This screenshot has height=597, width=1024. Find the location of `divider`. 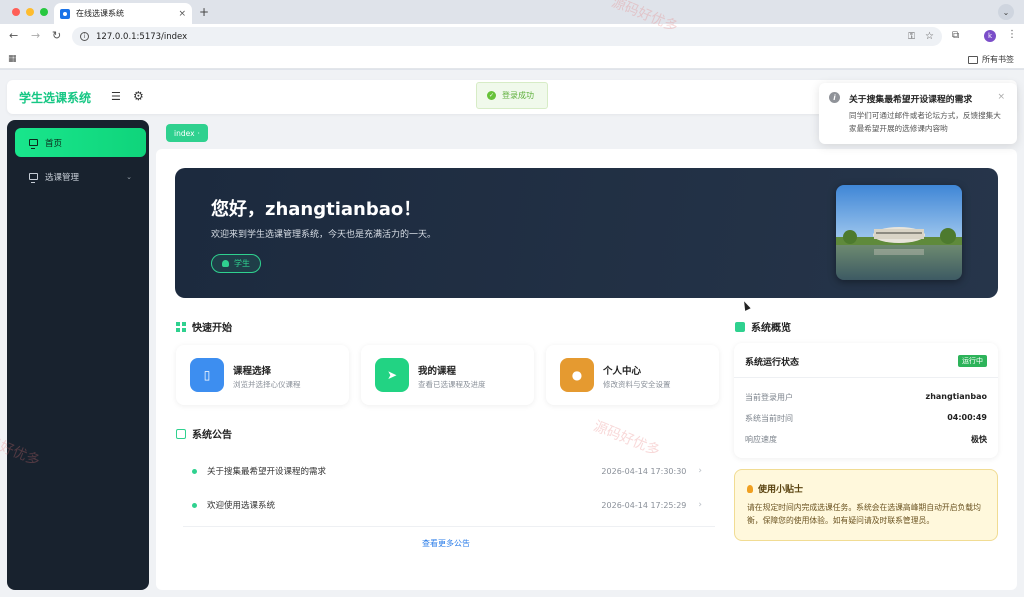

divider is located at coordinates (866, 377).